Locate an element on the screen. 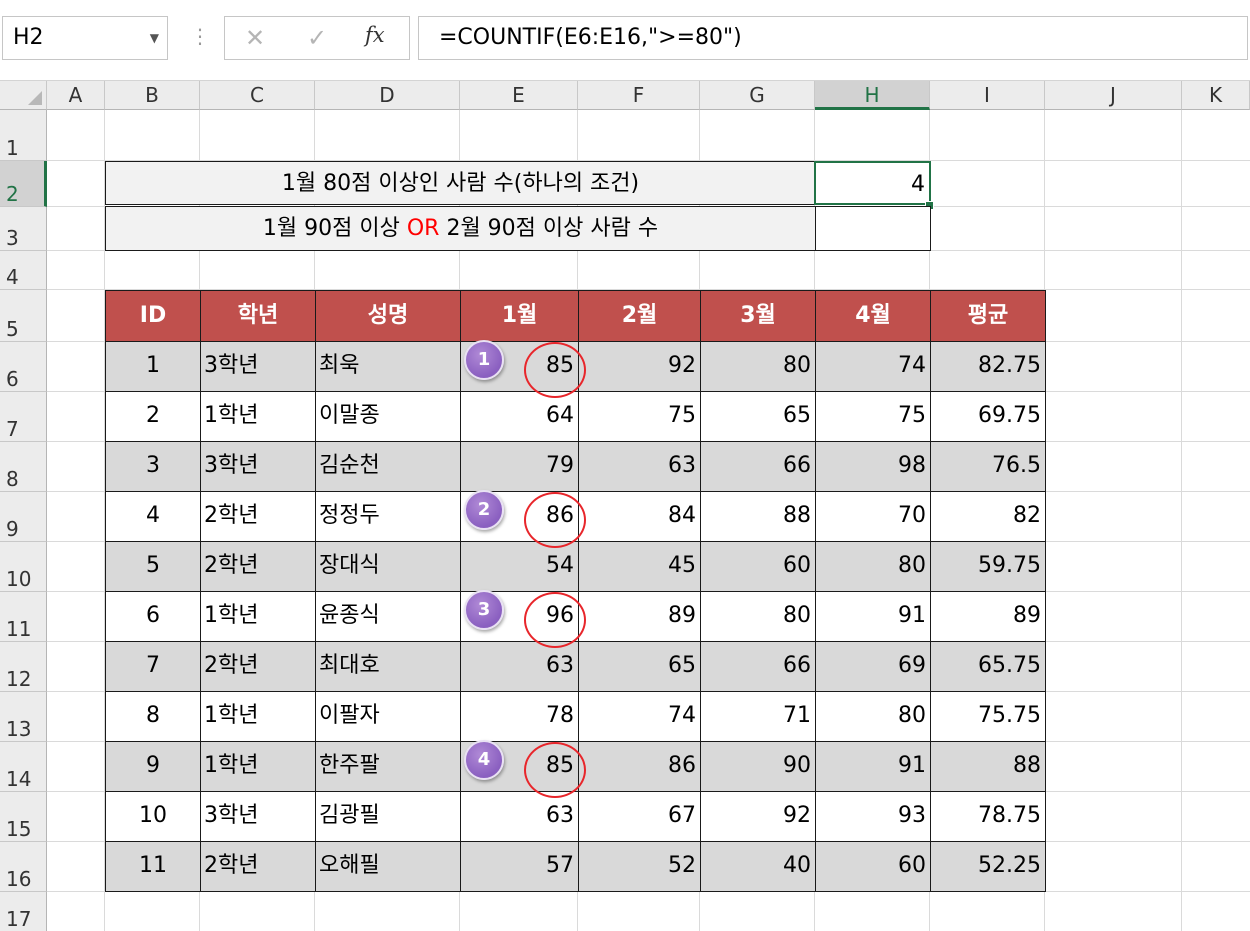 The height and width of the screenshot is (931, 1250). more-options-icon: ⋮ is located at coordinates (200, 36).